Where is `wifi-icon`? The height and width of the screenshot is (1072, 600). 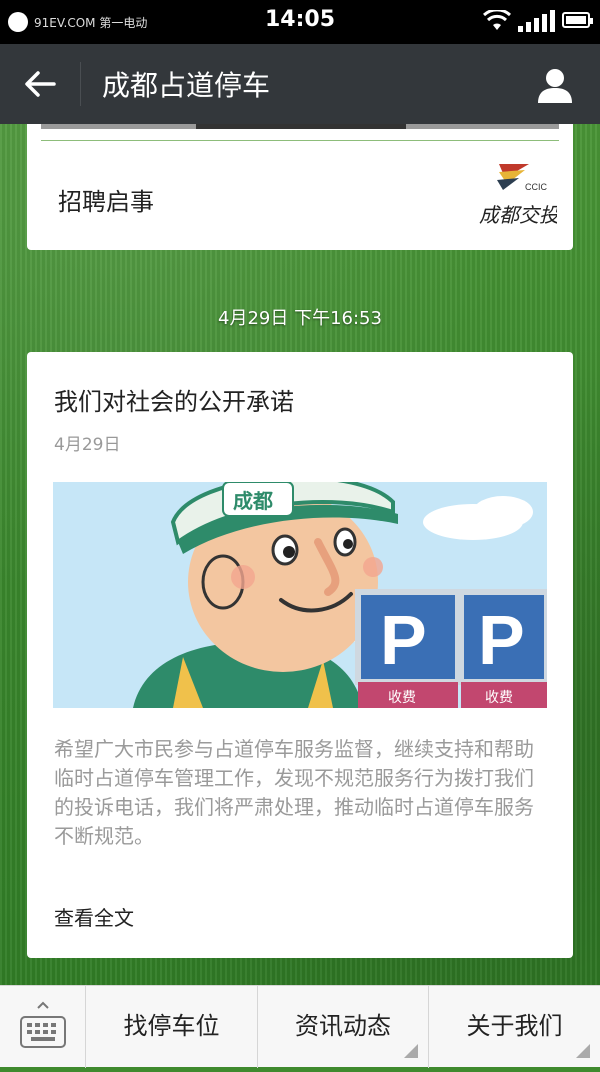 wifi-icon is located at coordinates (497, 20).